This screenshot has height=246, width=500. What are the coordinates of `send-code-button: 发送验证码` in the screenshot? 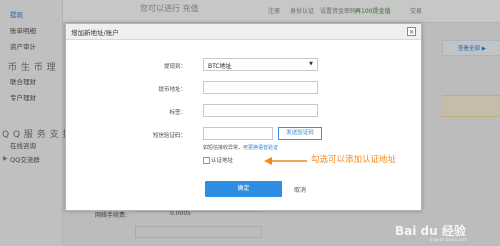 It's located at (300, 133).